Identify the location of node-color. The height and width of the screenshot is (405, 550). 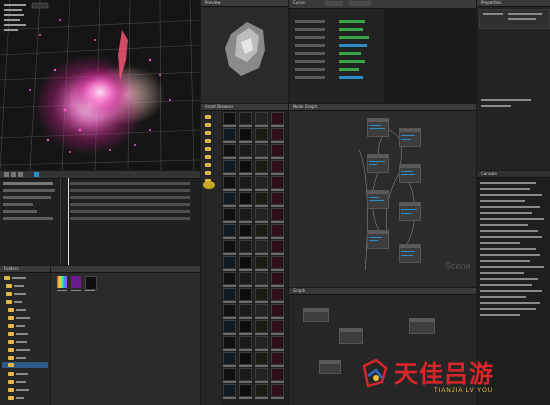
(410, 173).